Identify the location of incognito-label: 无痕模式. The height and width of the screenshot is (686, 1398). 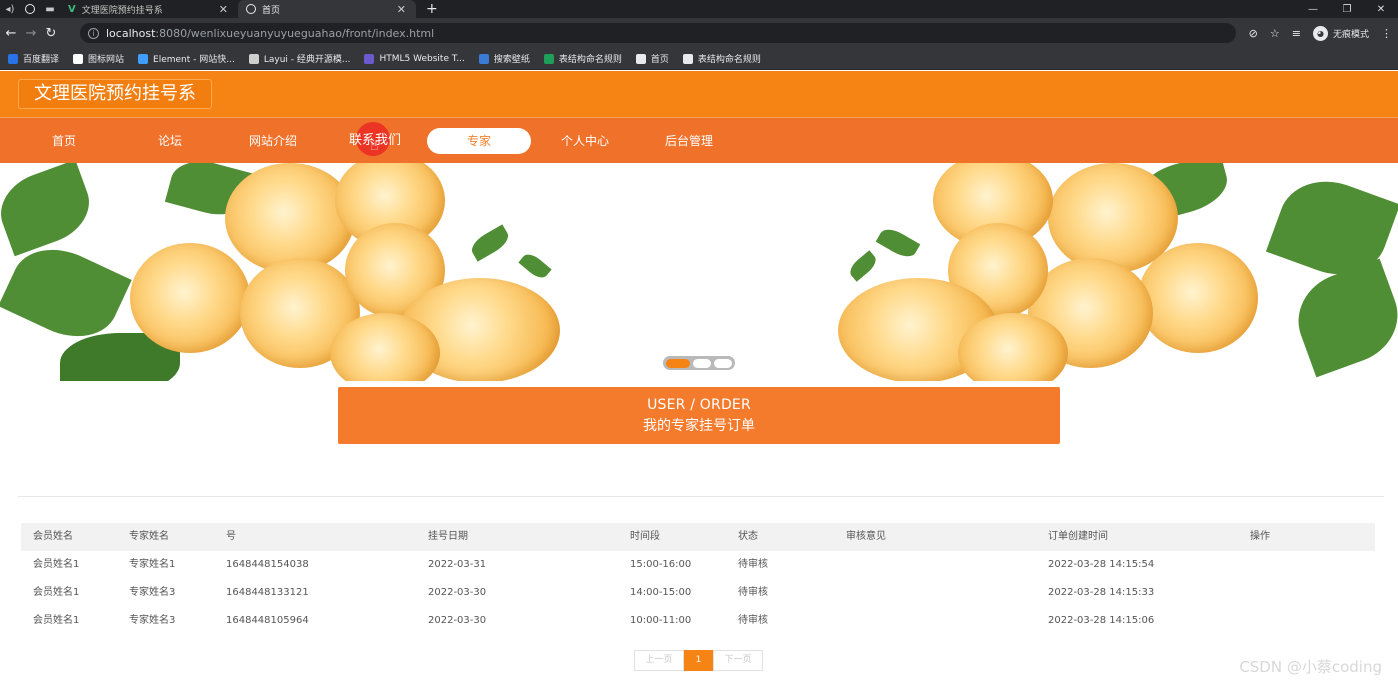
(1350, 34).